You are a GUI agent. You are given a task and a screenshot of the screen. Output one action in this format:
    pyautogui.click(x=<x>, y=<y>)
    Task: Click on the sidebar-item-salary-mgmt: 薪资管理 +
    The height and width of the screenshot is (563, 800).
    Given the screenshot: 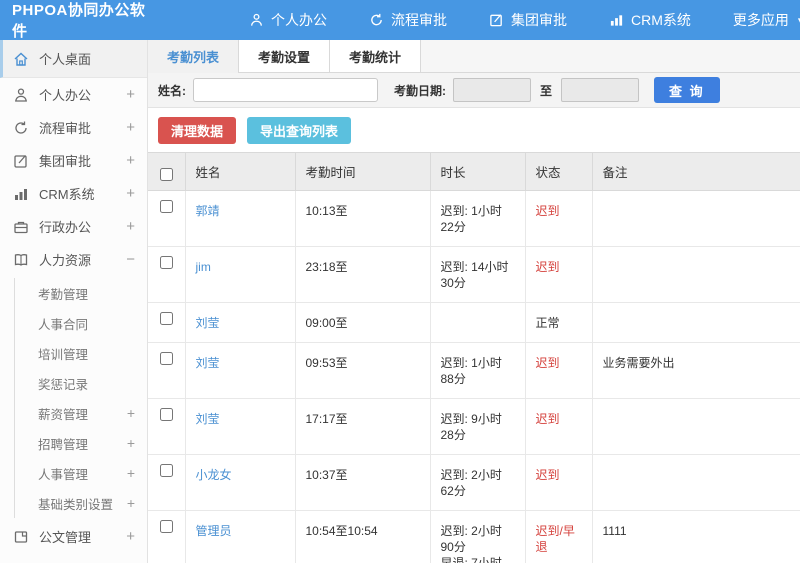 What is the action you would take?
    pyautogui.click(x=81, y=413)
    